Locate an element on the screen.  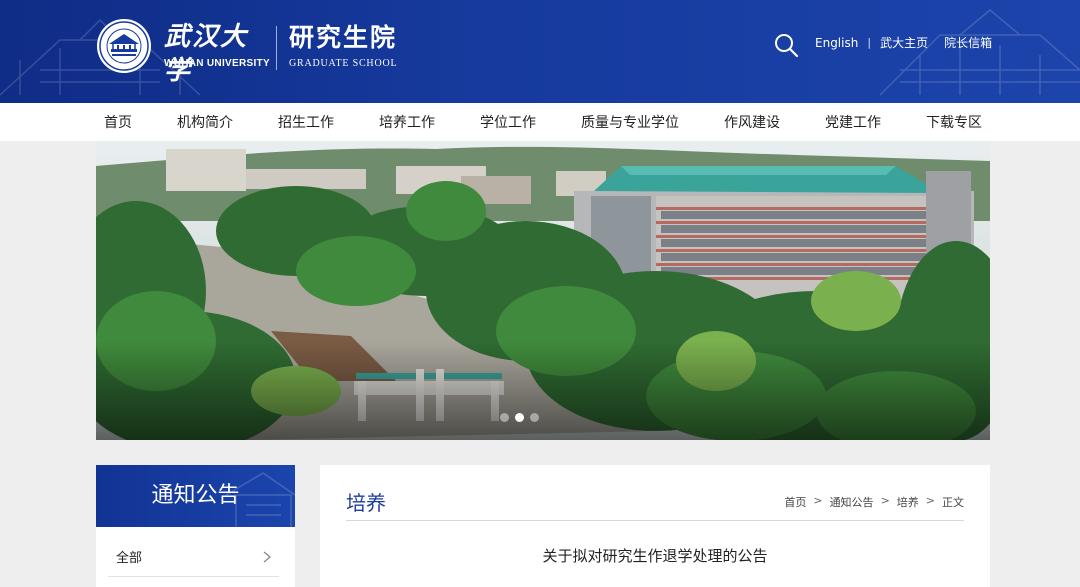
school-name-en: GRADUATE SCHOOL is located at coordinates (343, 63).